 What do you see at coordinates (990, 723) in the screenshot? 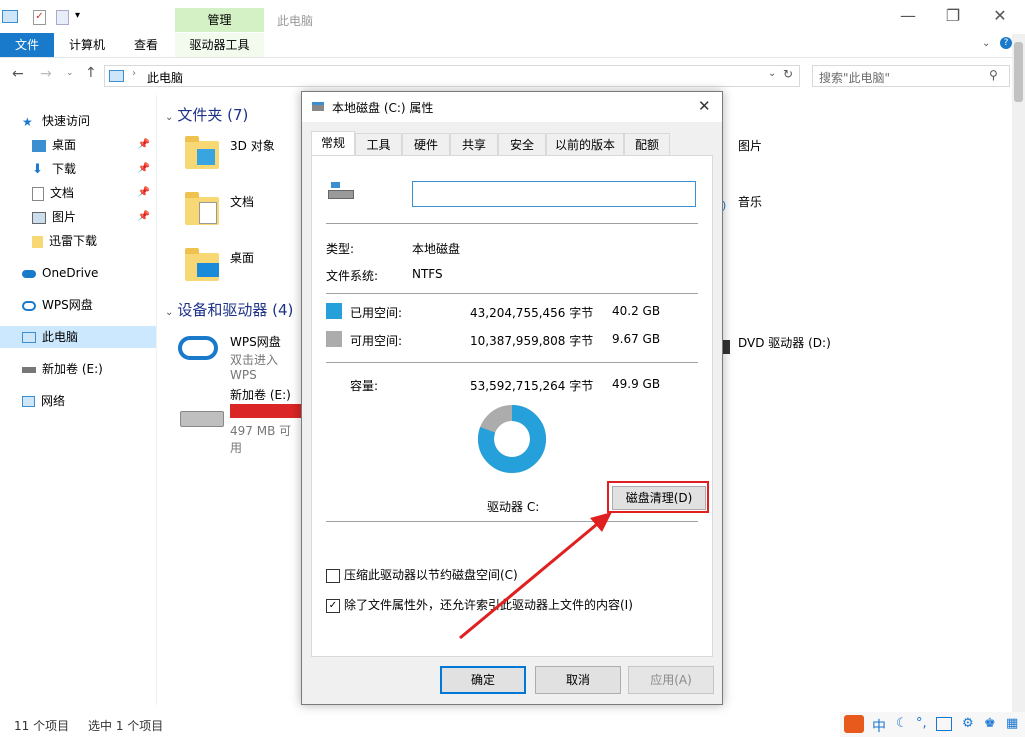
I see `ime-shirt-icon: ♚` at bounding box center [990, 723].